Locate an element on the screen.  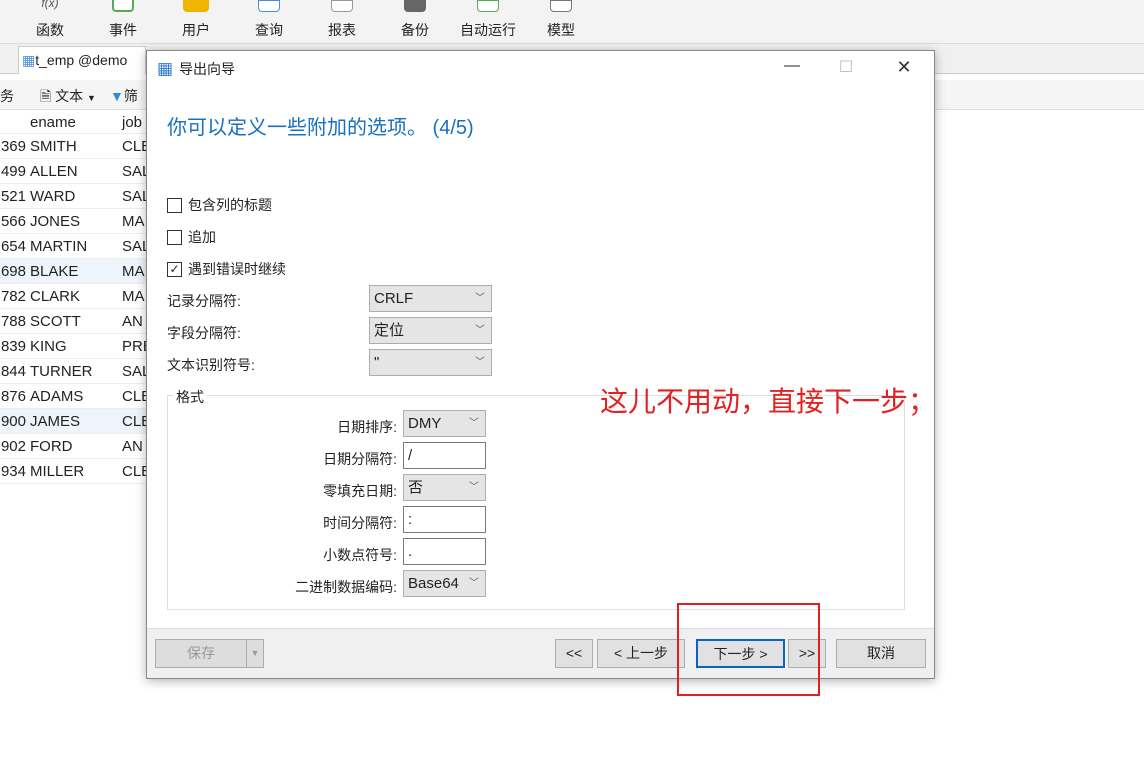
toolbar-report: 报表 is located at coordinates (342, 20).